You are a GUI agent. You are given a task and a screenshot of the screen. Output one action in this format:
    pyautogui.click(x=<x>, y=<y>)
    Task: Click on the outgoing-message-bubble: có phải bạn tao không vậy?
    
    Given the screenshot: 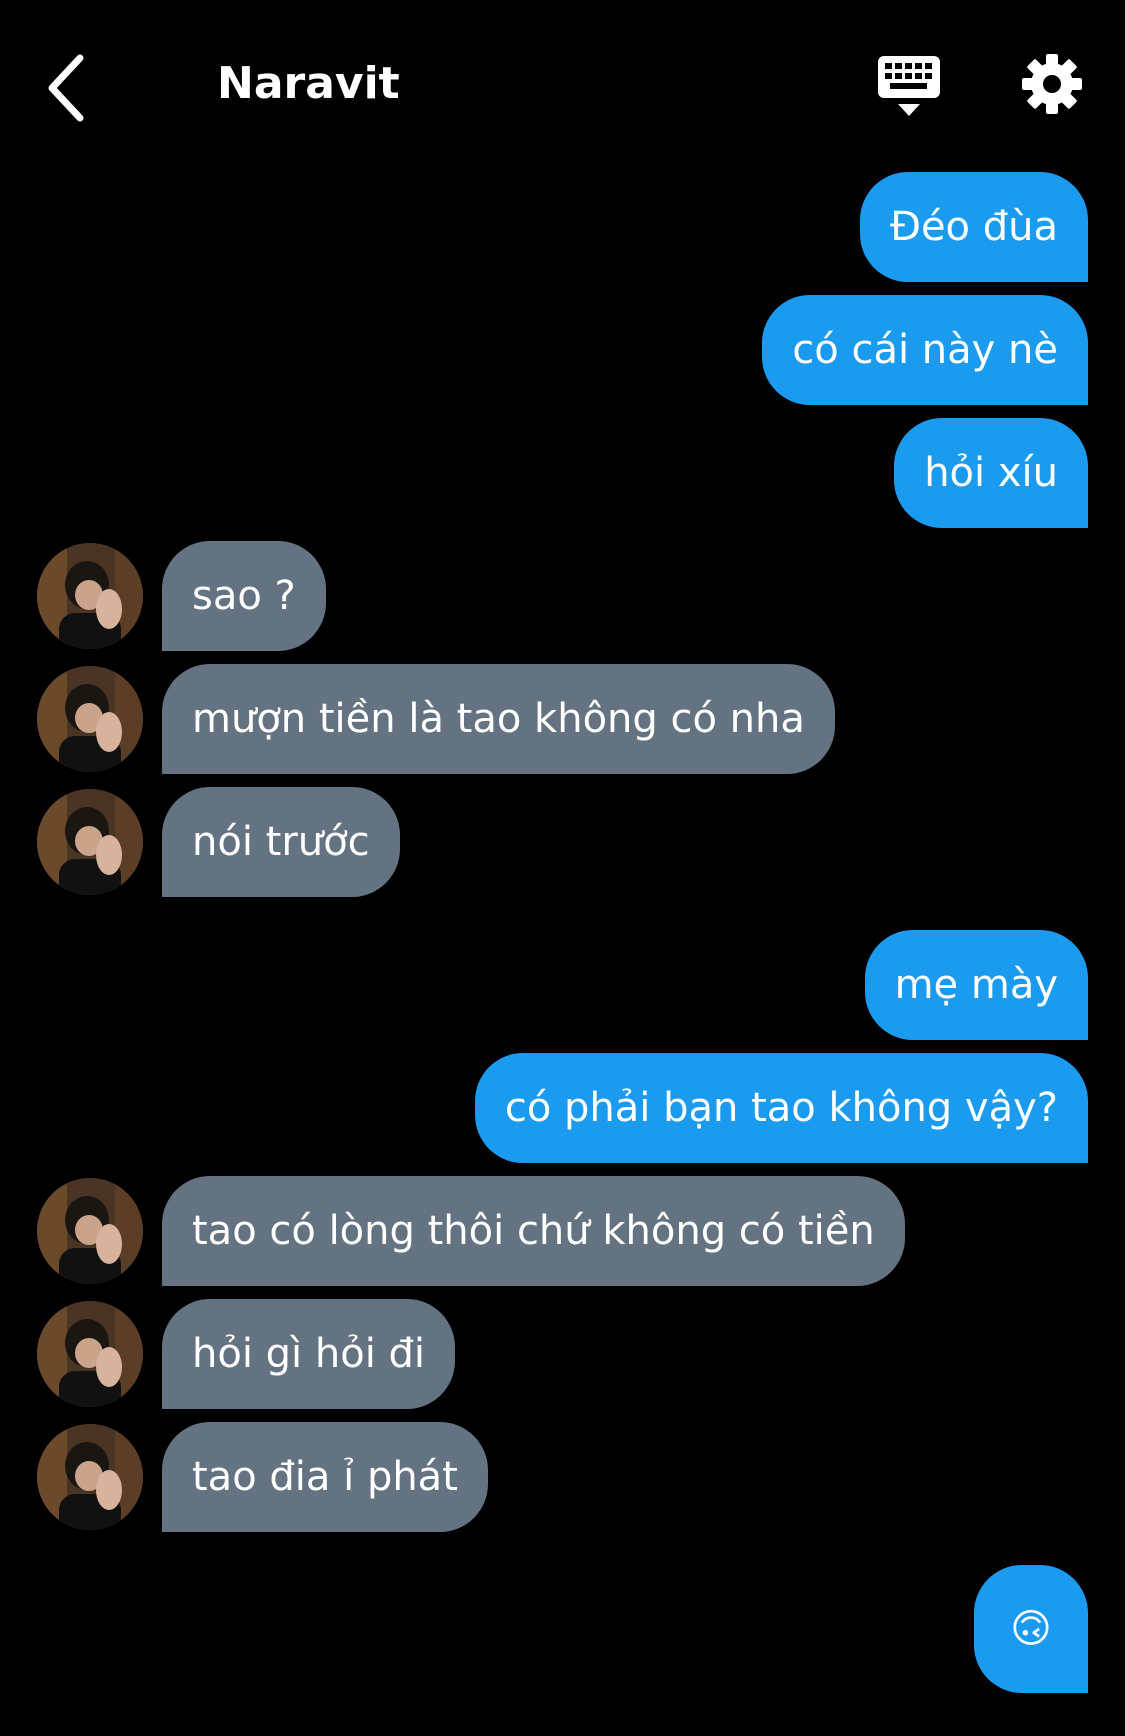 What is the action you would take?
    pyautogui.click(x=781, y=1108)
    